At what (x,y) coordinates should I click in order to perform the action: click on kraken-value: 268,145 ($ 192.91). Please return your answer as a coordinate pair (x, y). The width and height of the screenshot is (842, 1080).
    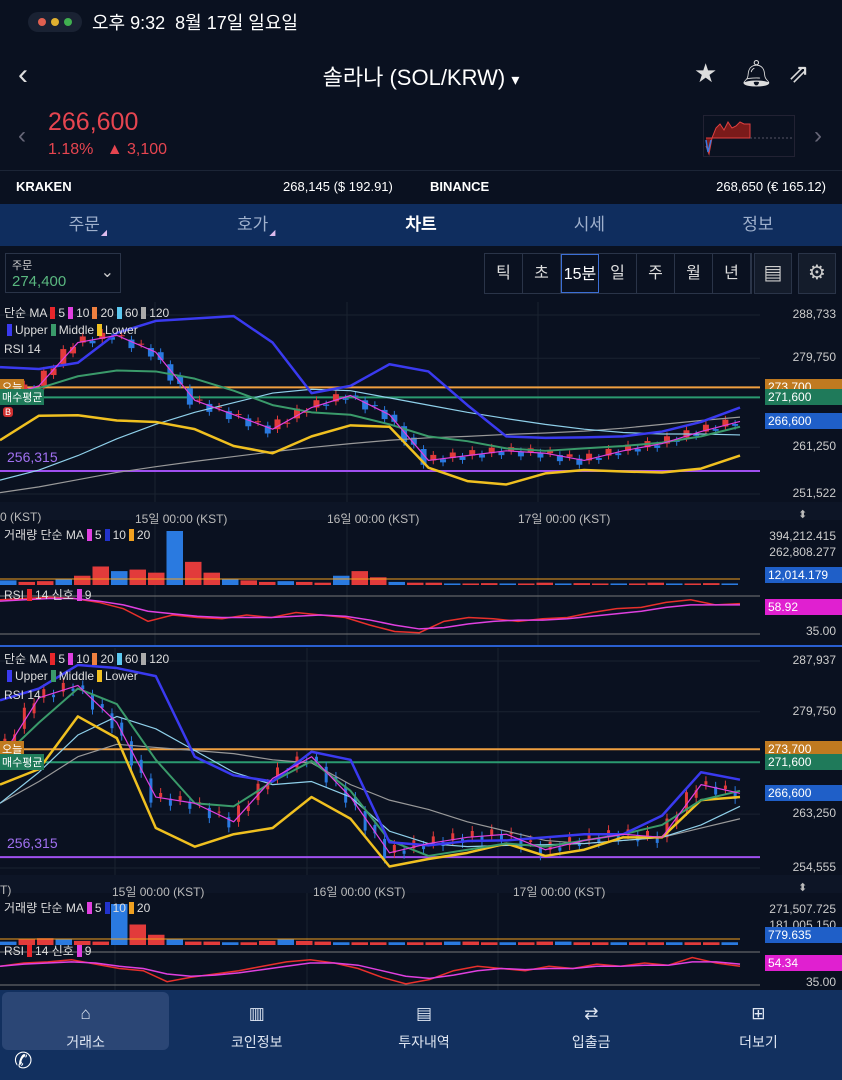
    Looking at the image, I should click on (338, 186).